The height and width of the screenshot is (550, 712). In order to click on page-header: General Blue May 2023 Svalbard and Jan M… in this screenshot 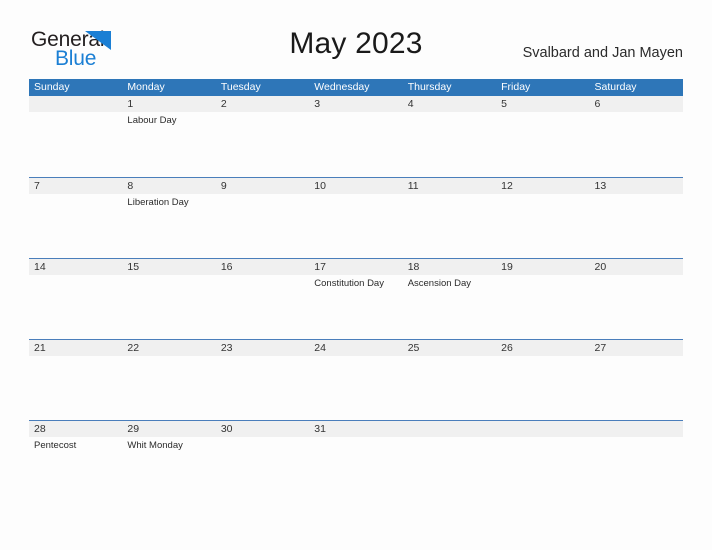, I will do `click(356, 39)`.